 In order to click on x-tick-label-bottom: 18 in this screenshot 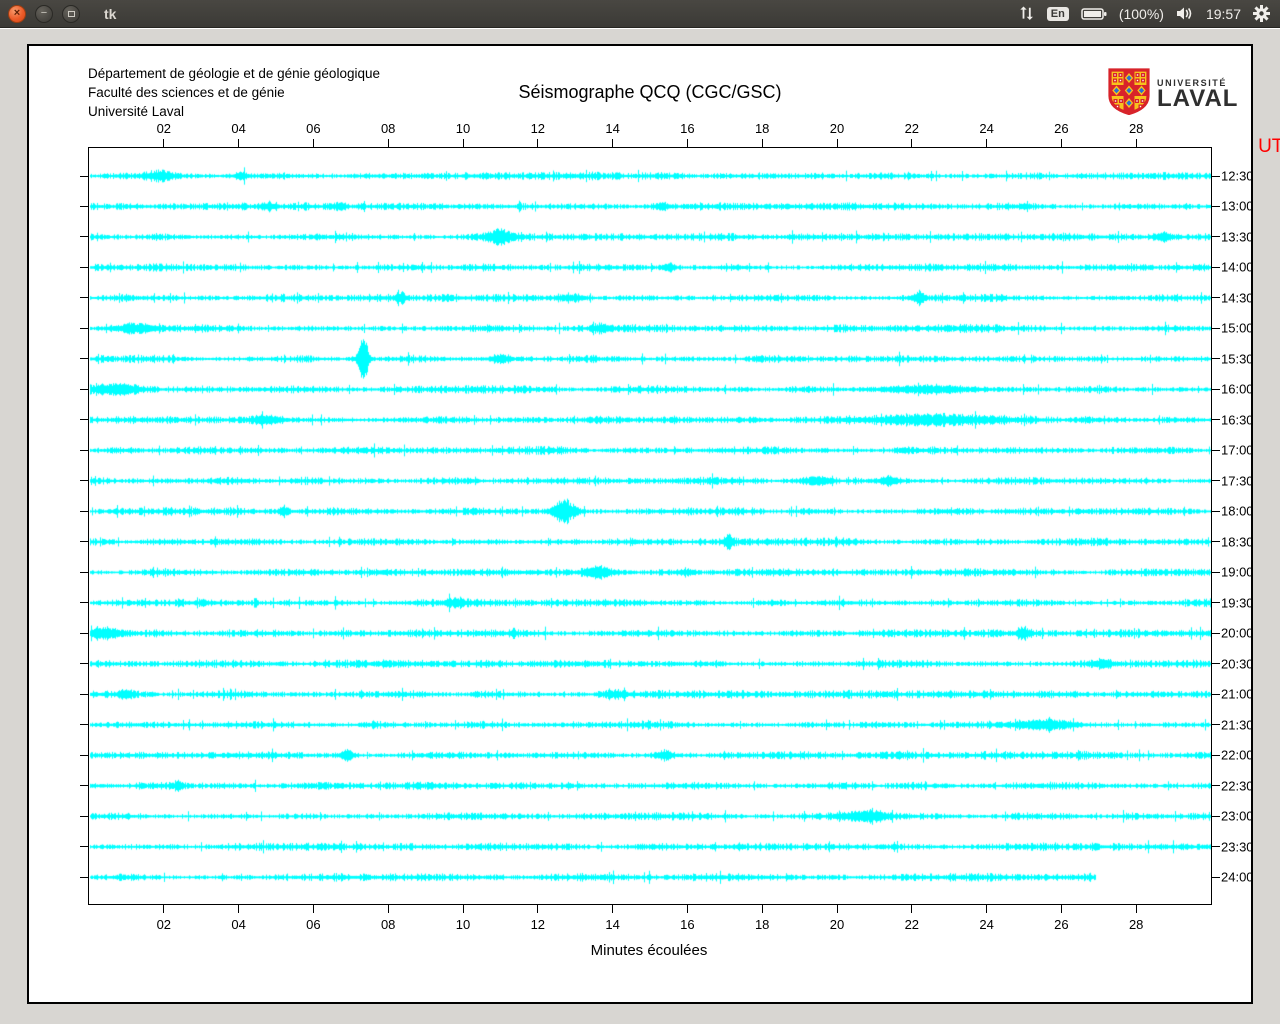, I will do `click(762, 924)`.